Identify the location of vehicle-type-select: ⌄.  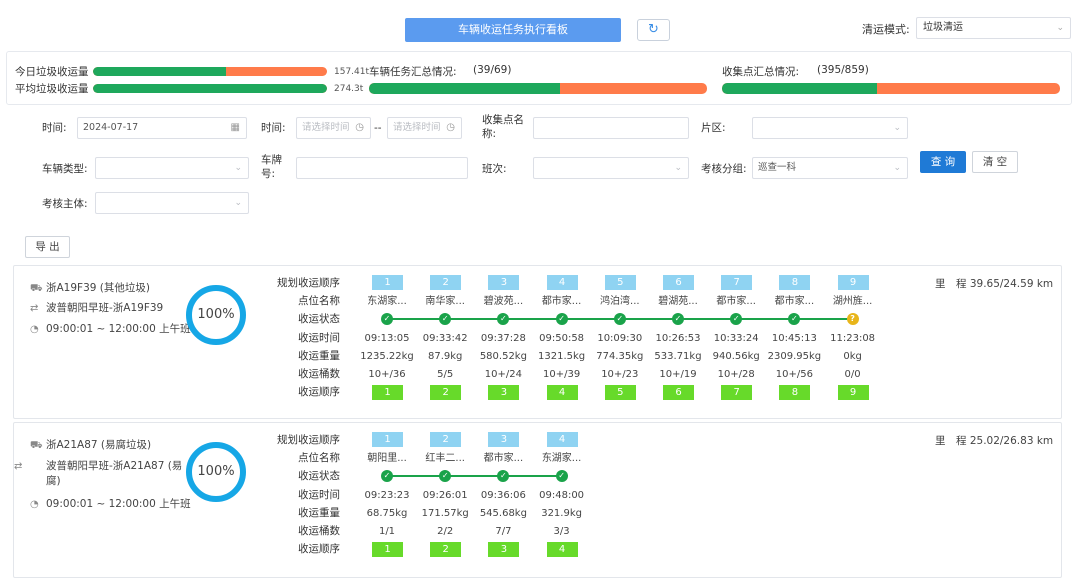
(172, 168).